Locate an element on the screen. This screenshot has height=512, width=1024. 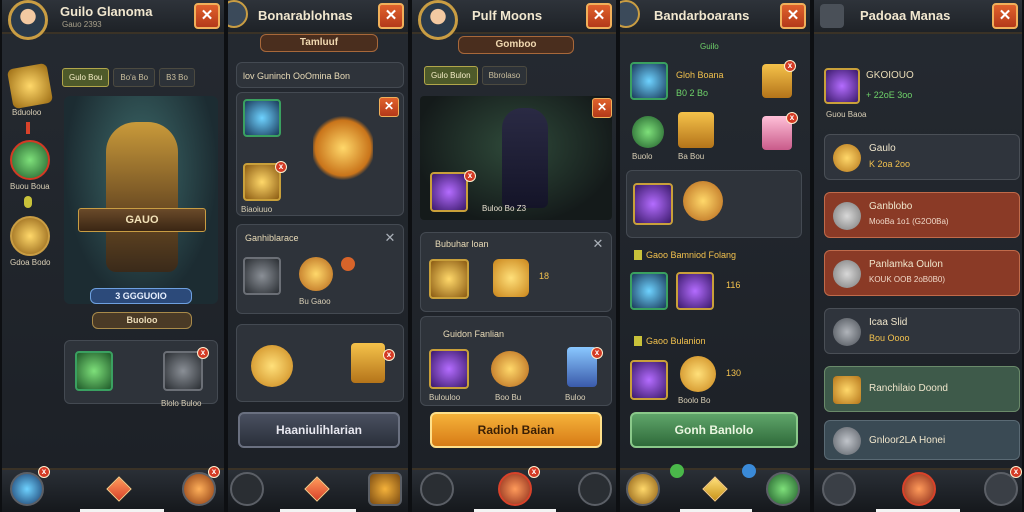
mission-row-6: Gnloor2LA Honei is located at coordinates (922, 440).